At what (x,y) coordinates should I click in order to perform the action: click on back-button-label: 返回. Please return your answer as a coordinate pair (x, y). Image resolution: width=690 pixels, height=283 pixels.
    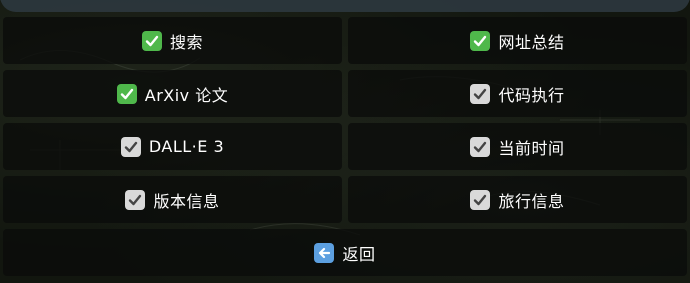
    Looking at the image, I should click on (359, 254).